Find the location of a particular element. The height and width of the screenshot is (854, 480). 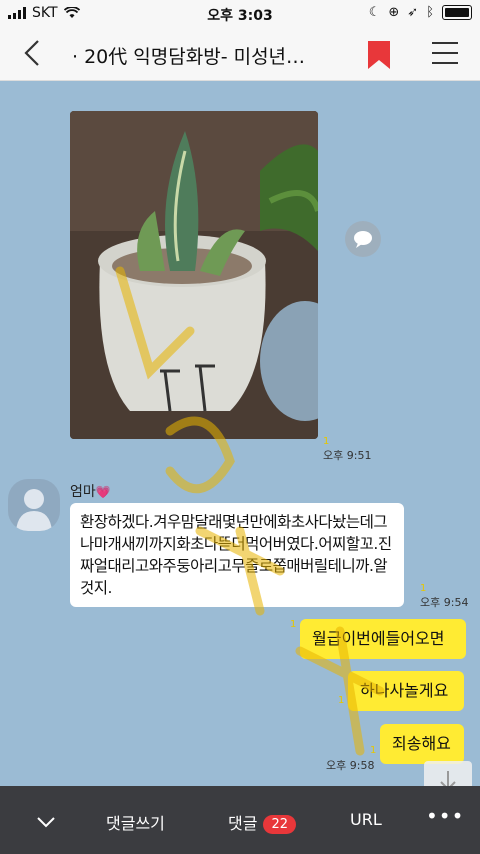

share-bubble-icon is located at coordinates (363, 239).